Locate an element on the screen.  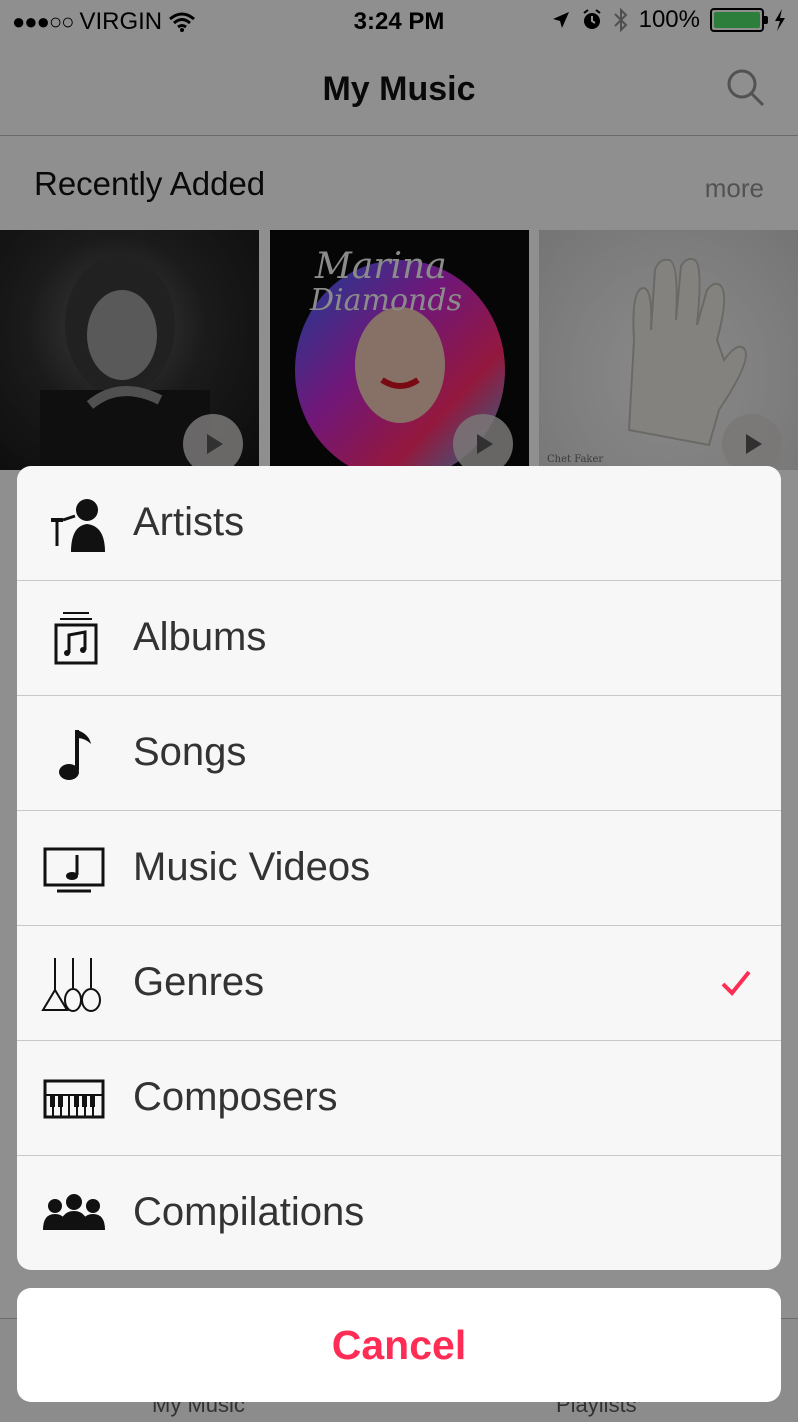
artist-icon is located at coordinates (78, 525).